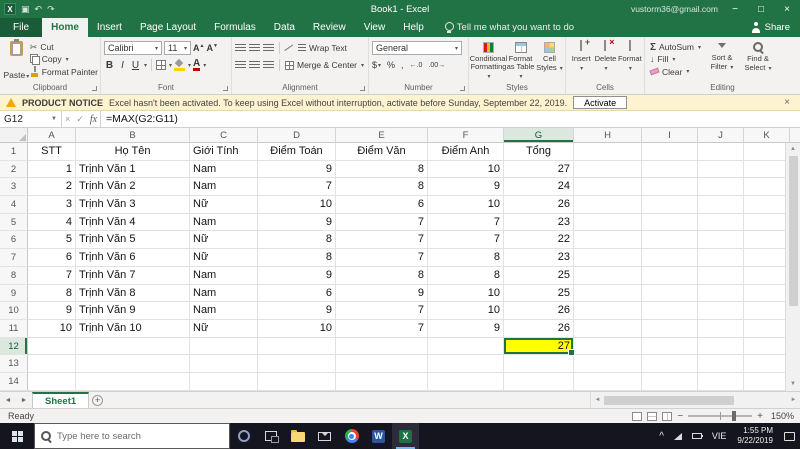 The height and width of the screenshot is (449, 800). Describe the element at coordinates (14, 240) in the screenshot. I see `row-header-6: 6` at that location.